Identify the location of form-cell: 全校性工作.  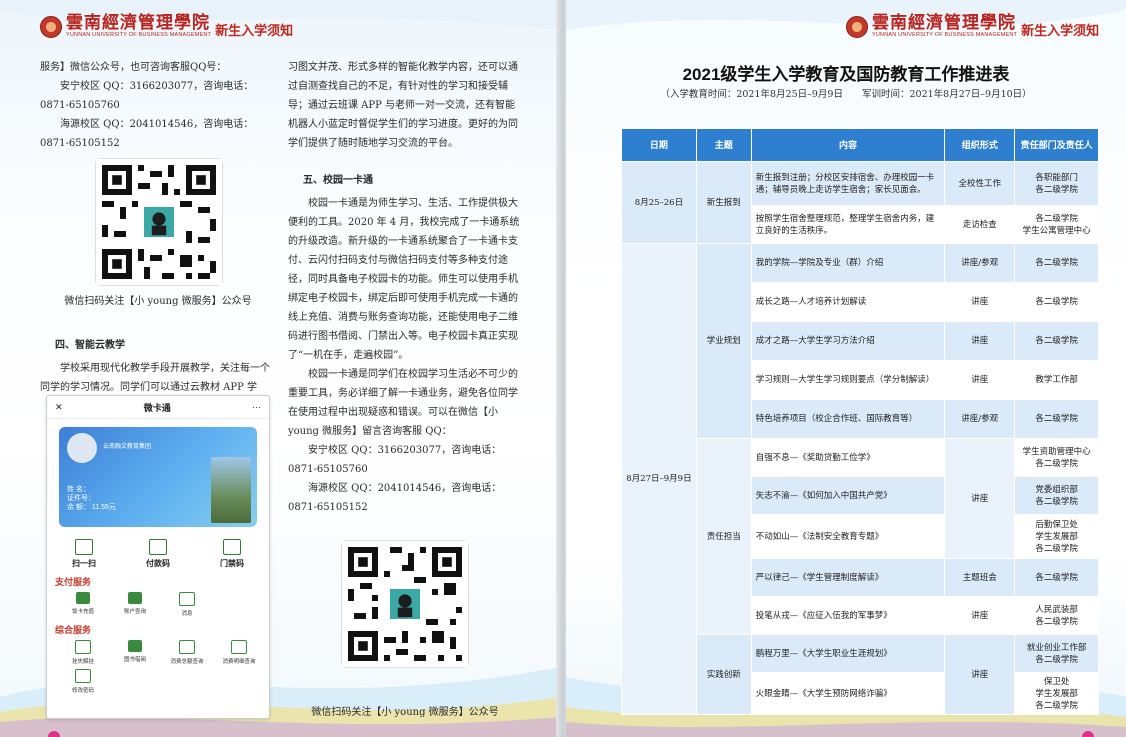
(980, 183).